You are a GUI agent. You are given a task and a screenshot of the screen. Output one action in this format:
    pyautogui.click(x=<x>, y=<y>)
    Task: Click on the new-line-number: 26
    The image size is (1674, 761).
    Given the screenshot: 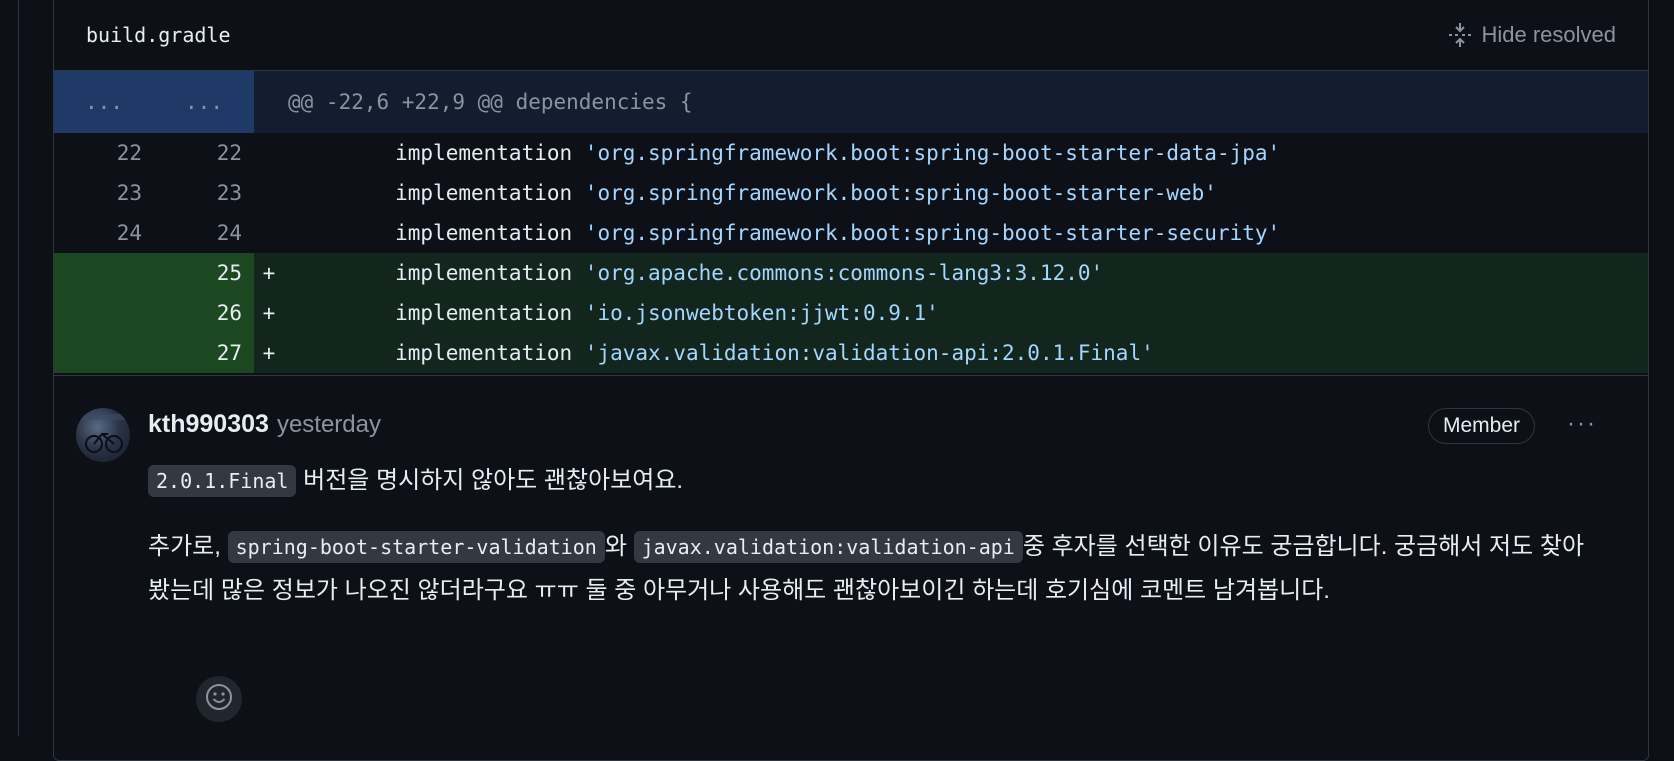 What is the action you would take?
    pyautogui.click(x=204, y=313)
    